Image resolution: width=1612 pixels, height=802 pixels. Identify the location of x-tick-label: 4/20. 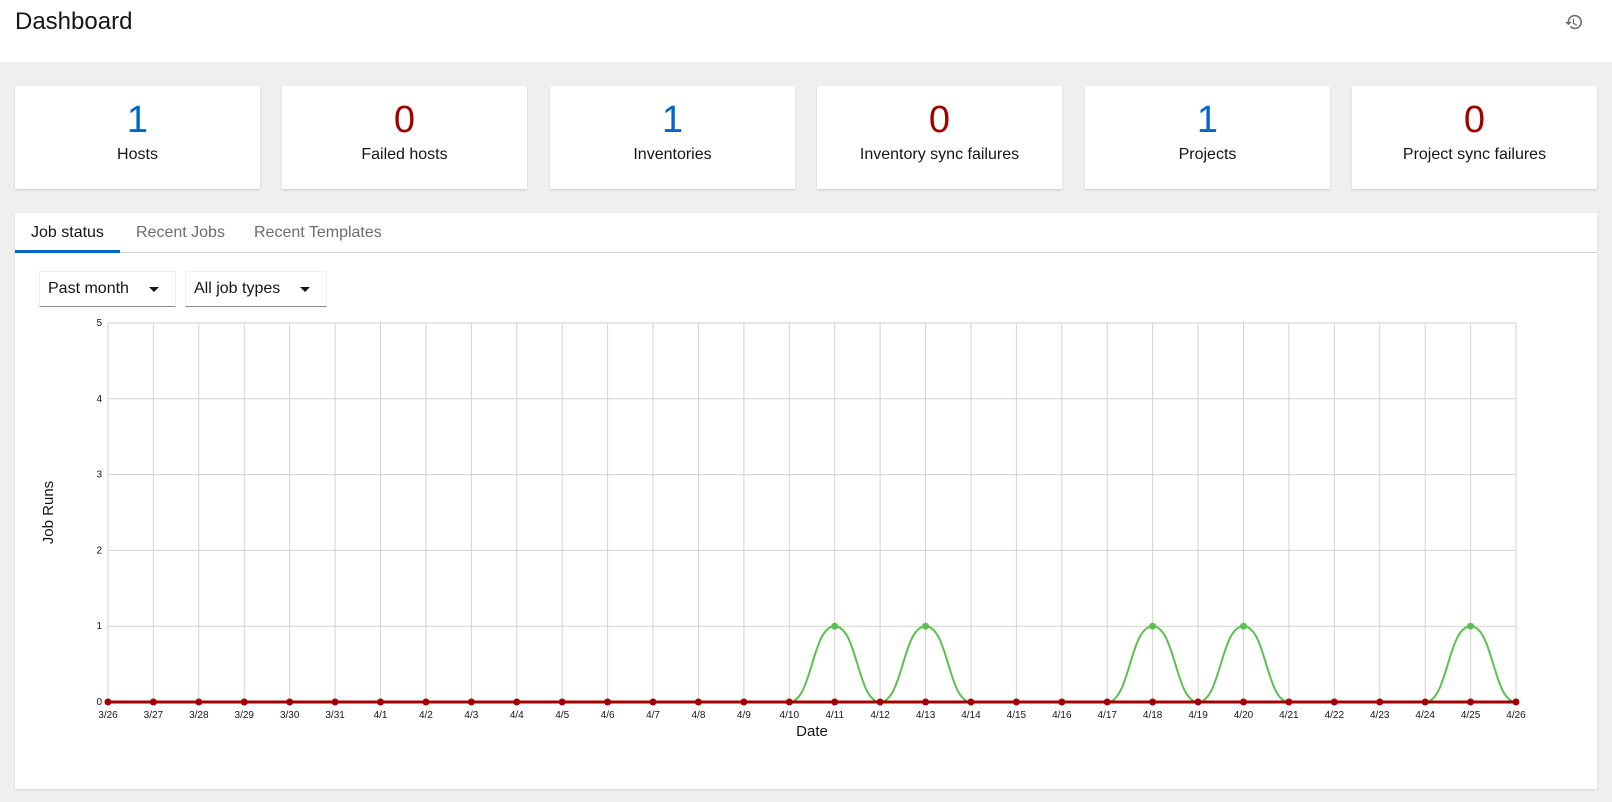
(1244, 715).